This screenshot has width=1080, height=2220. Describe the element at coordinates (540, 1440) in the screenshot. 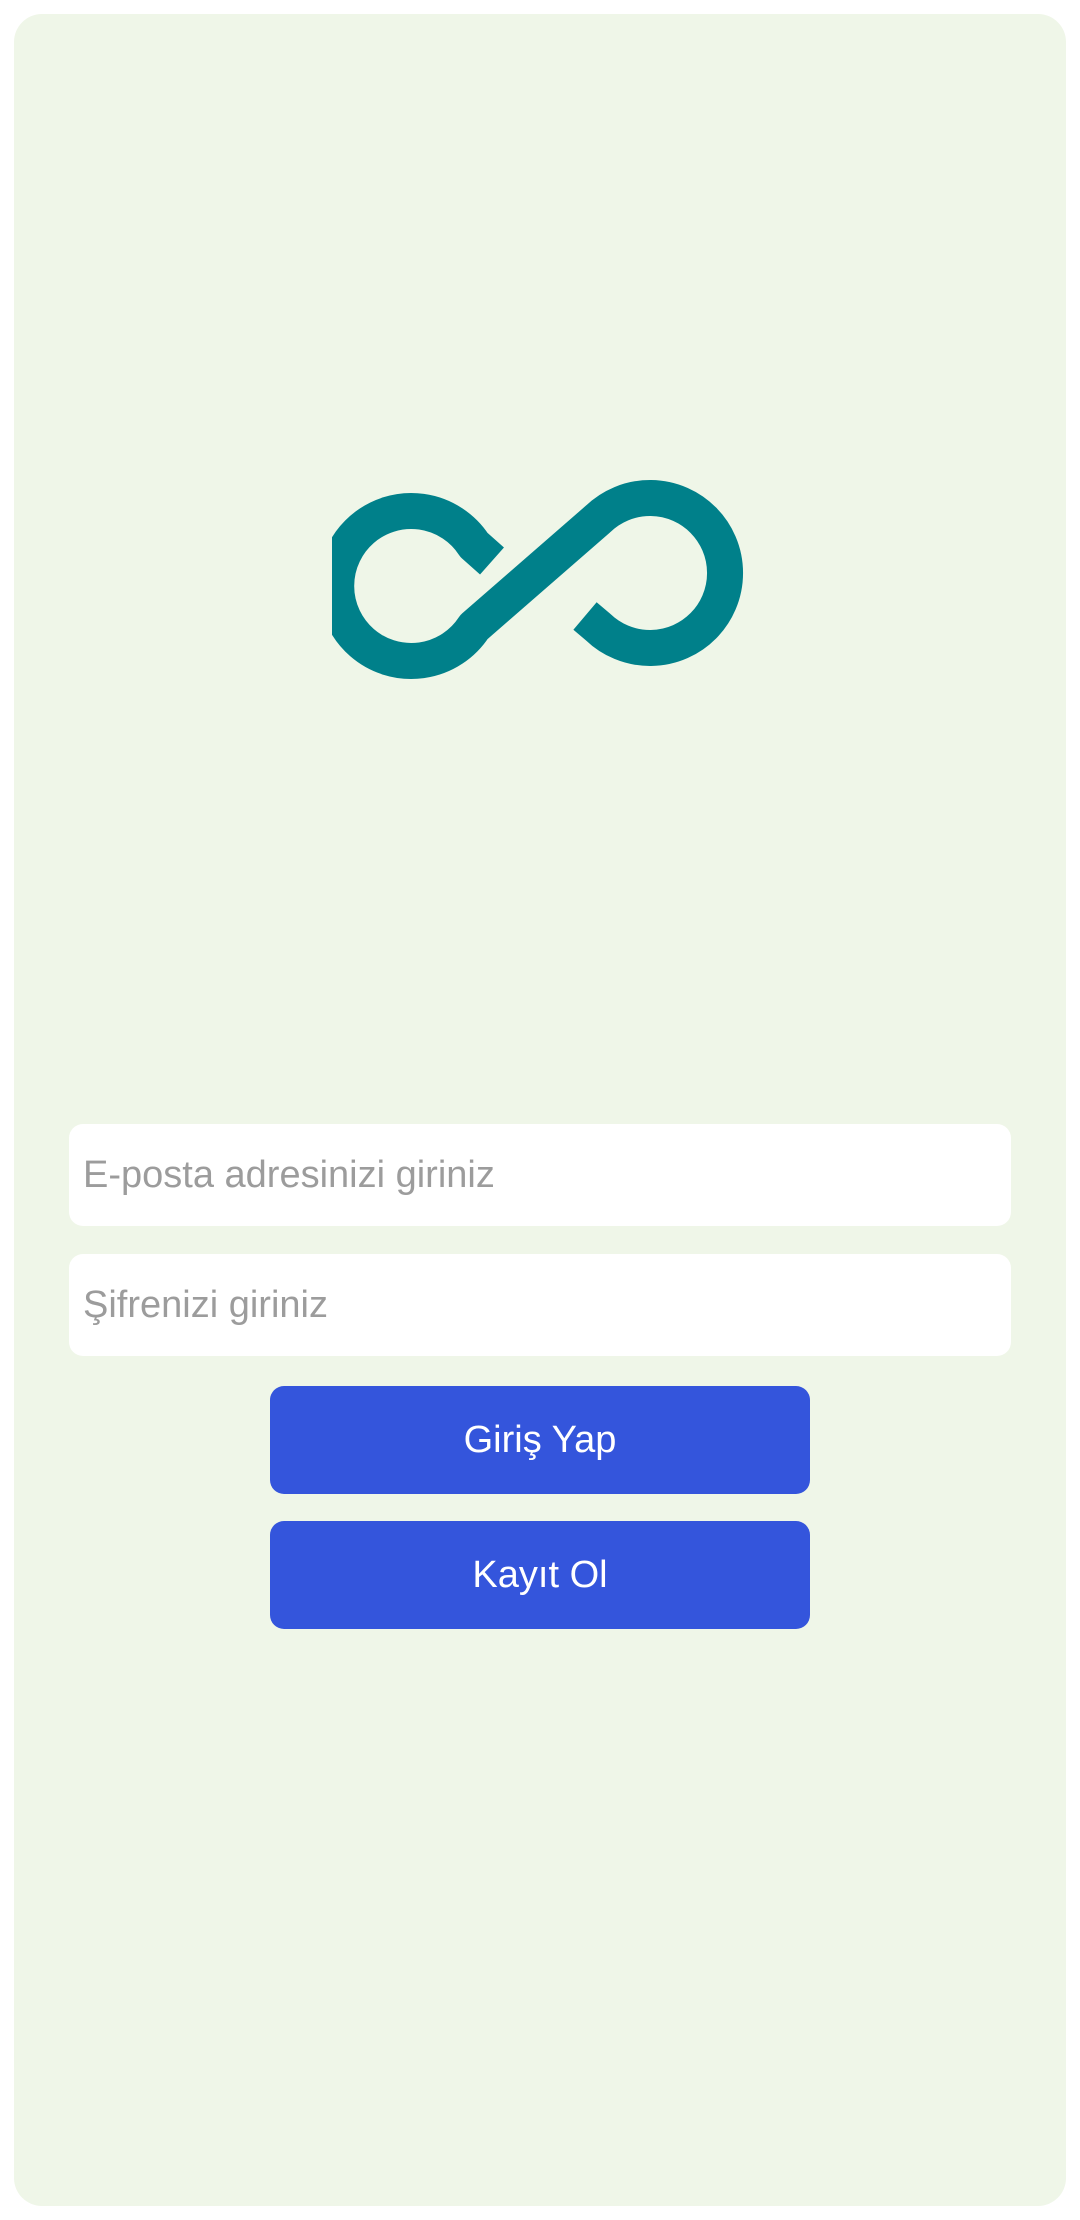

I see `login-button: Giriş Yap` at that location.